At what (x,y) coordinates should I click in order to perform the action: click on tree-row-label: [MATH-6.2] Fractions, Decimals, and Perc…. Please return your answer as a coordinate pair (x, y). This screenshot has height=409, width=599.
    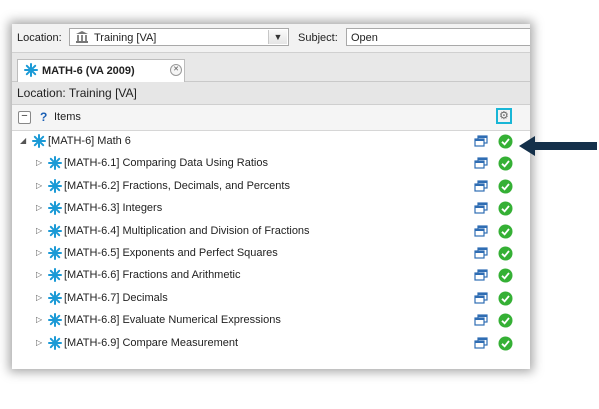
    Looking at the image, I should click on (177, 185).